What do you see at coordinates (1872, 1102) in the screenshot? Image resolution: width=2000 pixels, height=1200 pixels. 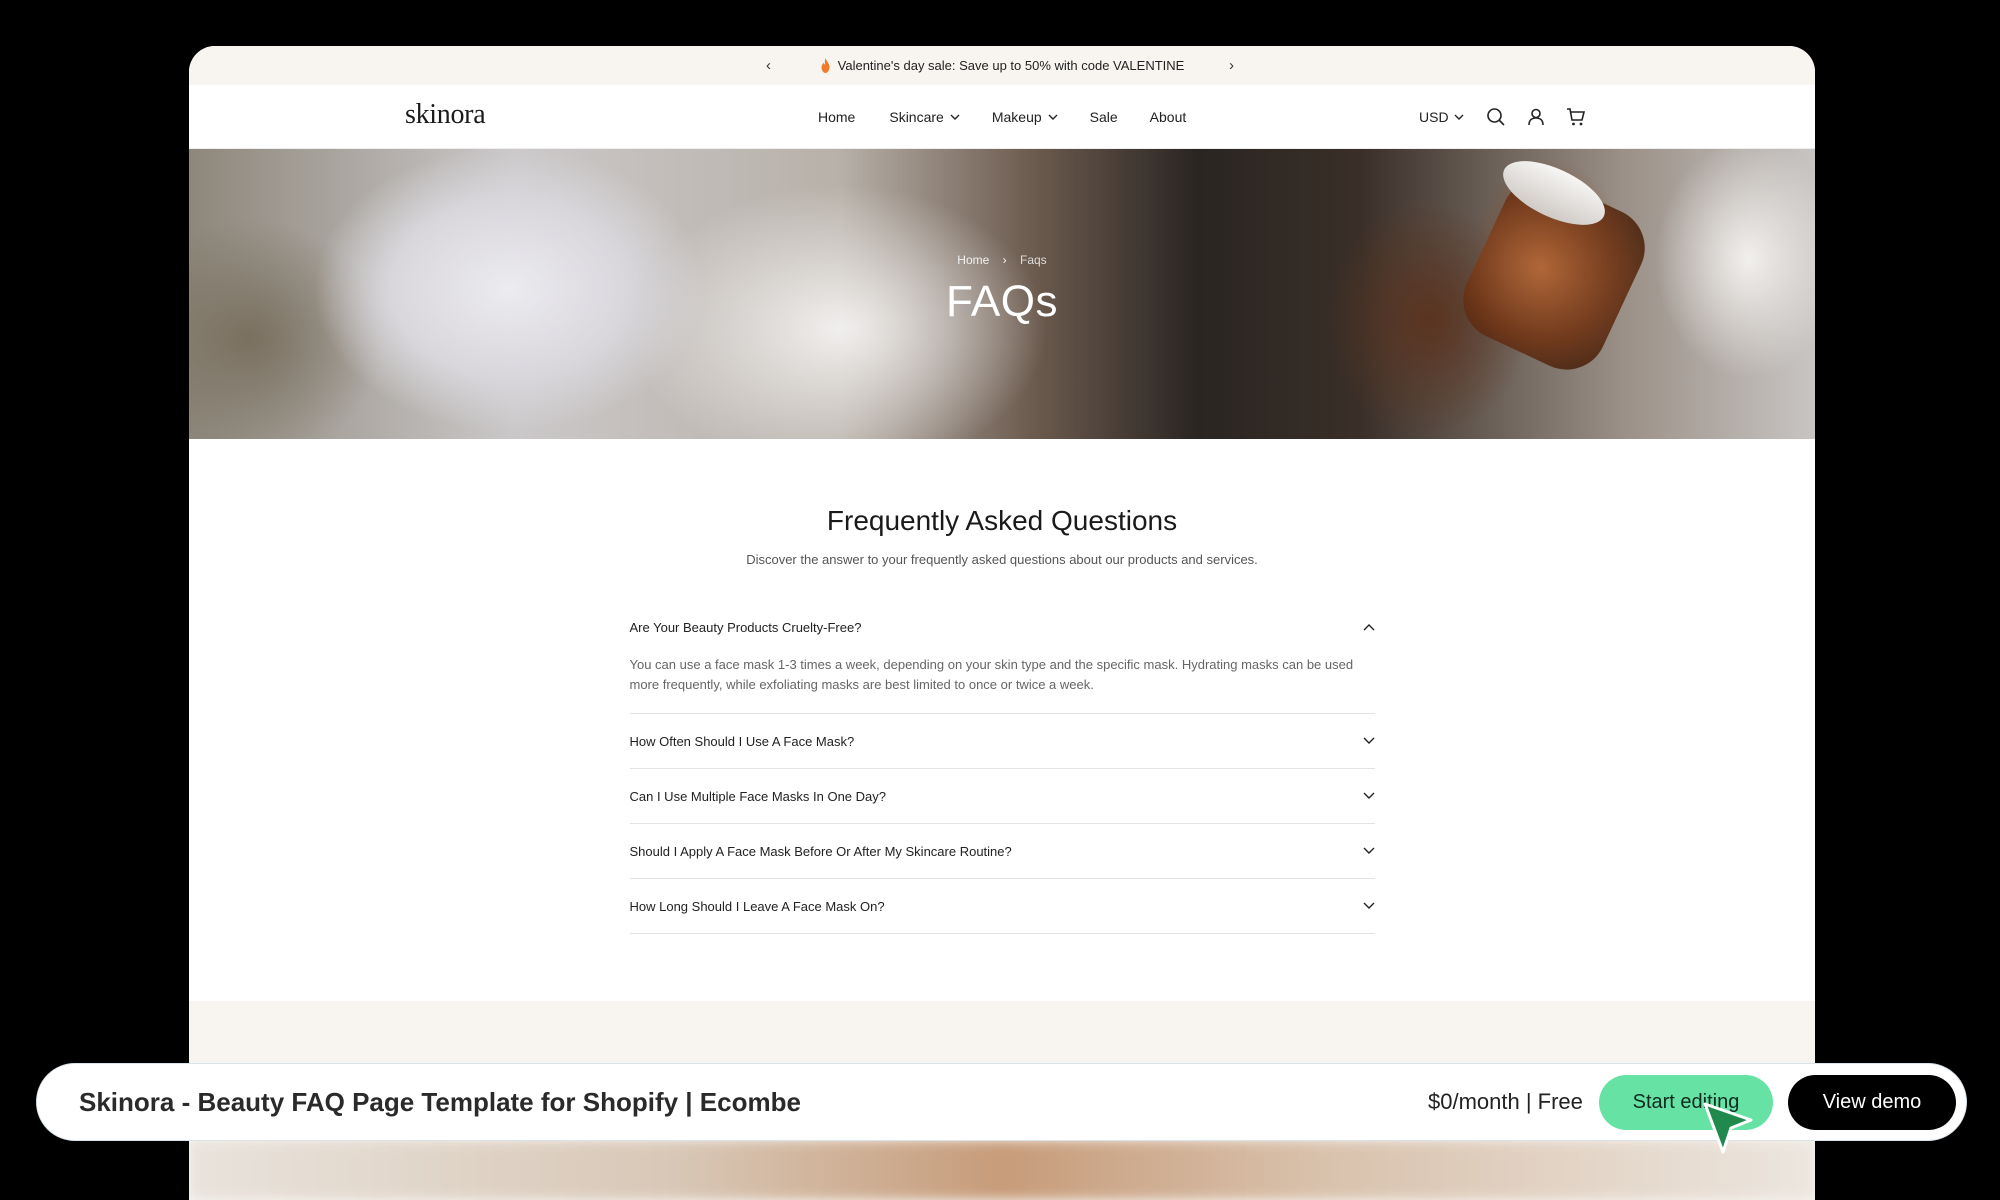 I see `view-demo-button: View demo` at bounding box center [1872, 1102].